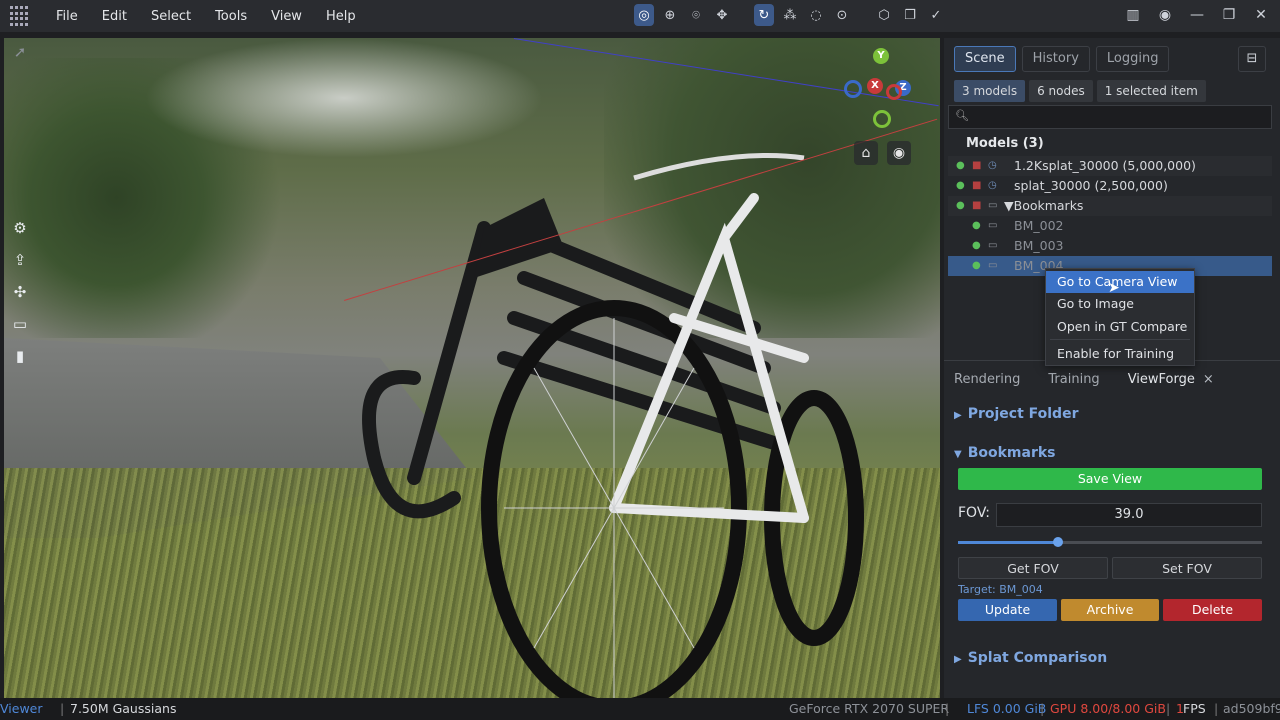 Image resolution: width=1280 pixels, height=720 pixels. I want to click on section-project-folder: ▶ Project Folder, so click(1016, 414).